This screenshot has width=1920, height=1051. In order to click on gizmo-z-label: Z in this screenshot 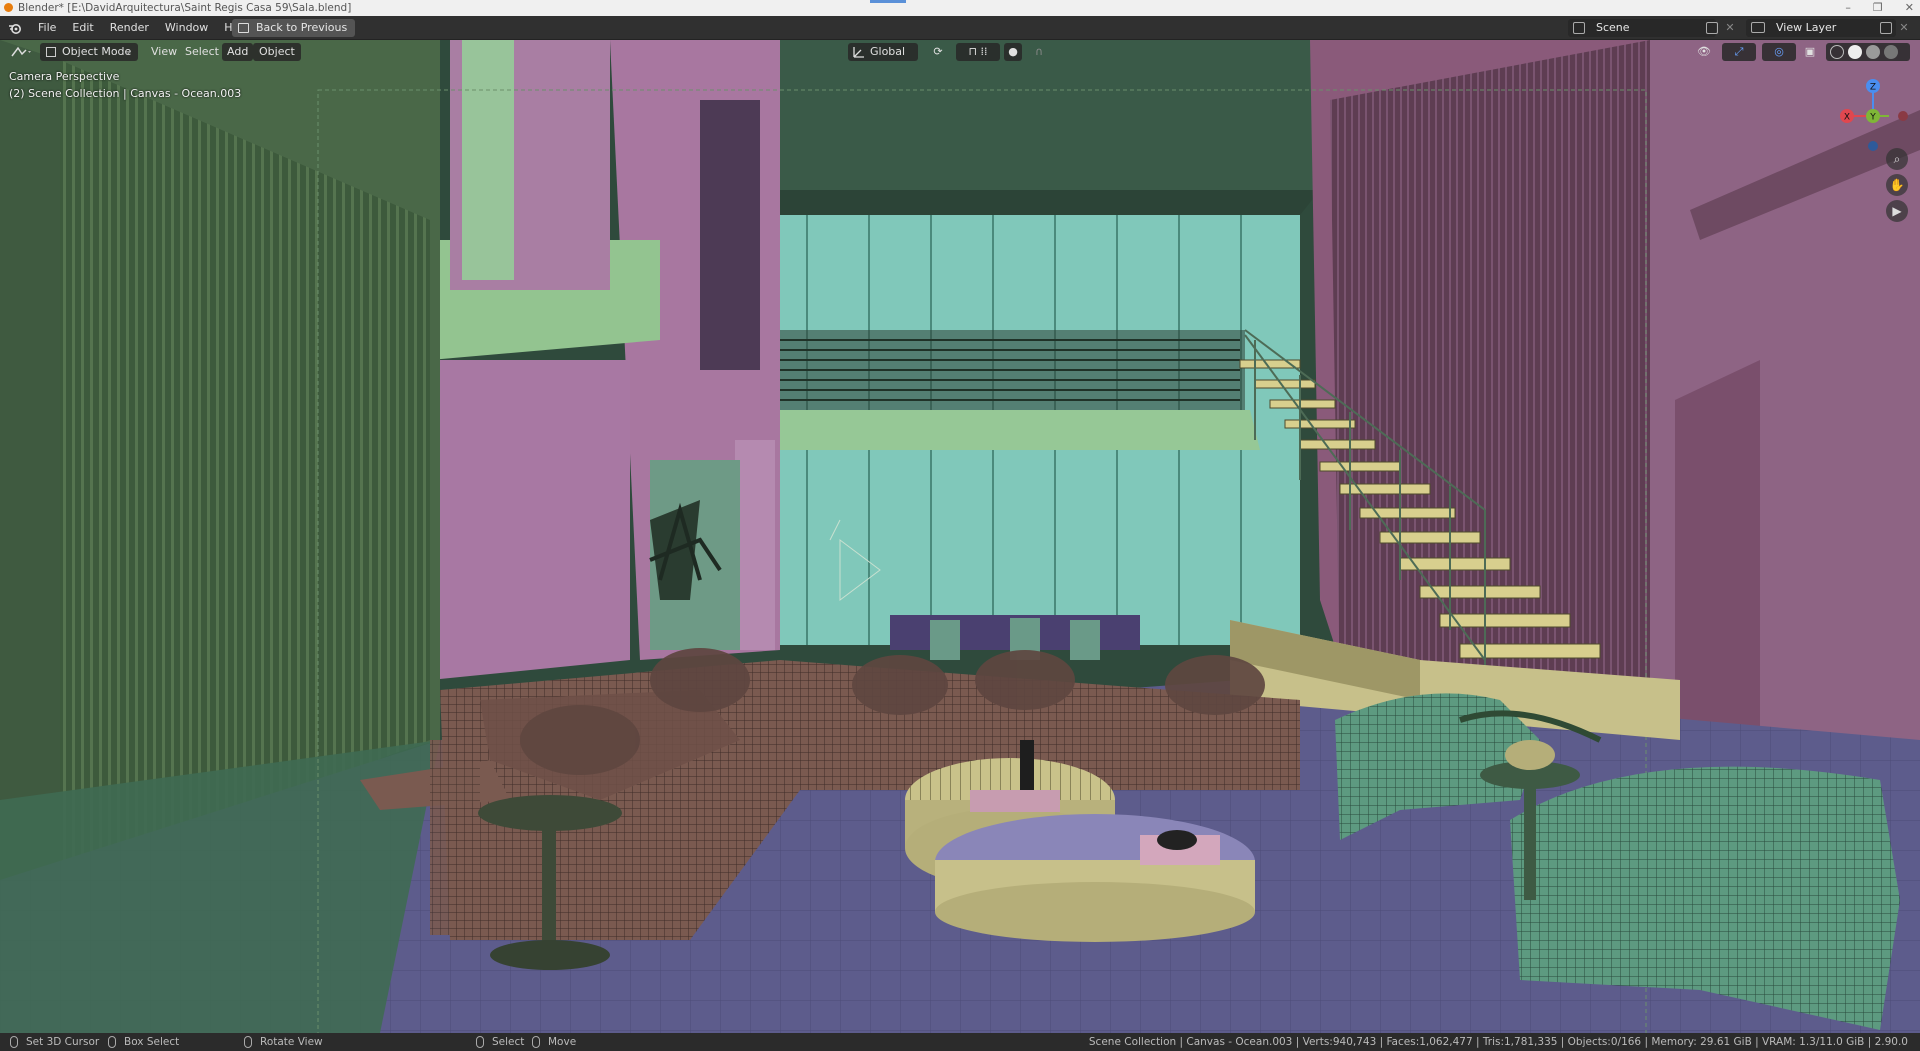, I will do `click(1873, 88)`.